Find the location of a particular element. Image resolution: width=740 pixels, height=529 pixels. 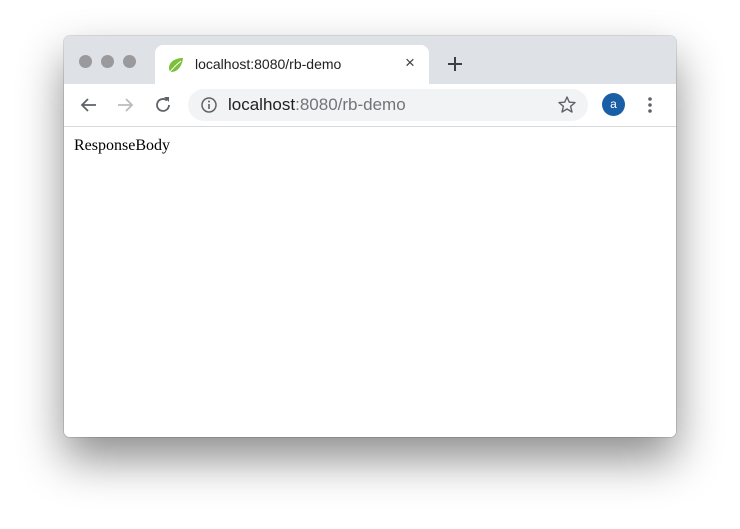

reload-icon is located at coordinates (163, 104).